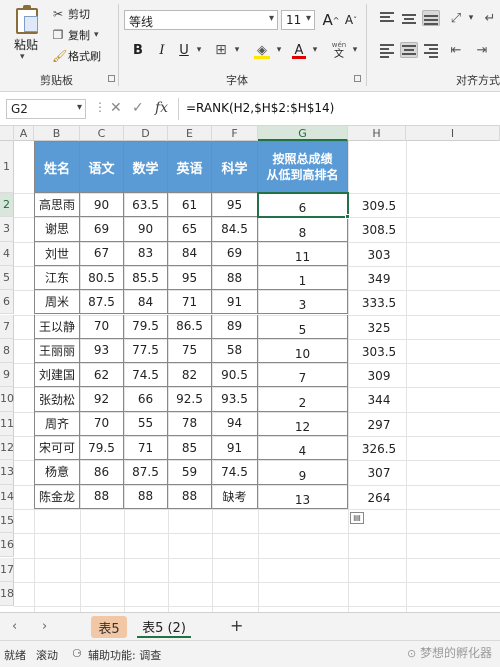  What do you see at coordinates (57, 229) in the screenshot?
I see `table-cell: 谢思` at bounding box center [57, 229].